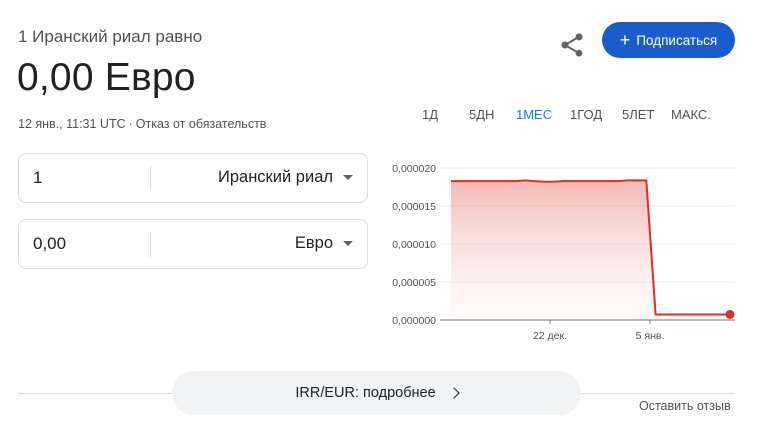  What do you see at coordinates (88, 178) in the screenshot?
I see `from-amount-input` at bounding box center [88, 178].